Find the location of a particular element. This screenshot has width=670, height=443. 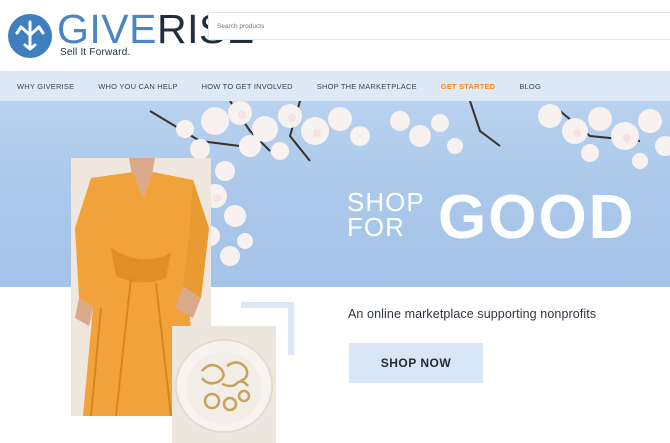

jewelry-illustration is located at coordinates (224, 384).